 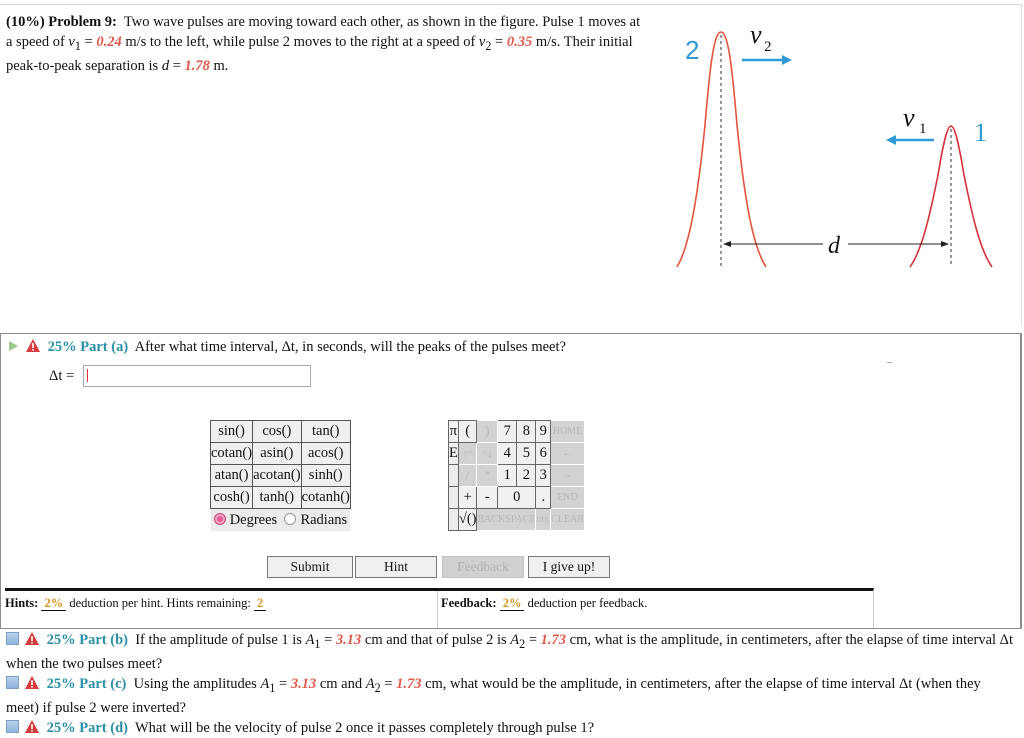 What do you see at coordinates (517, 497) in the screenshot?
I see `key-0: 0` at bounding box center [517, 497].